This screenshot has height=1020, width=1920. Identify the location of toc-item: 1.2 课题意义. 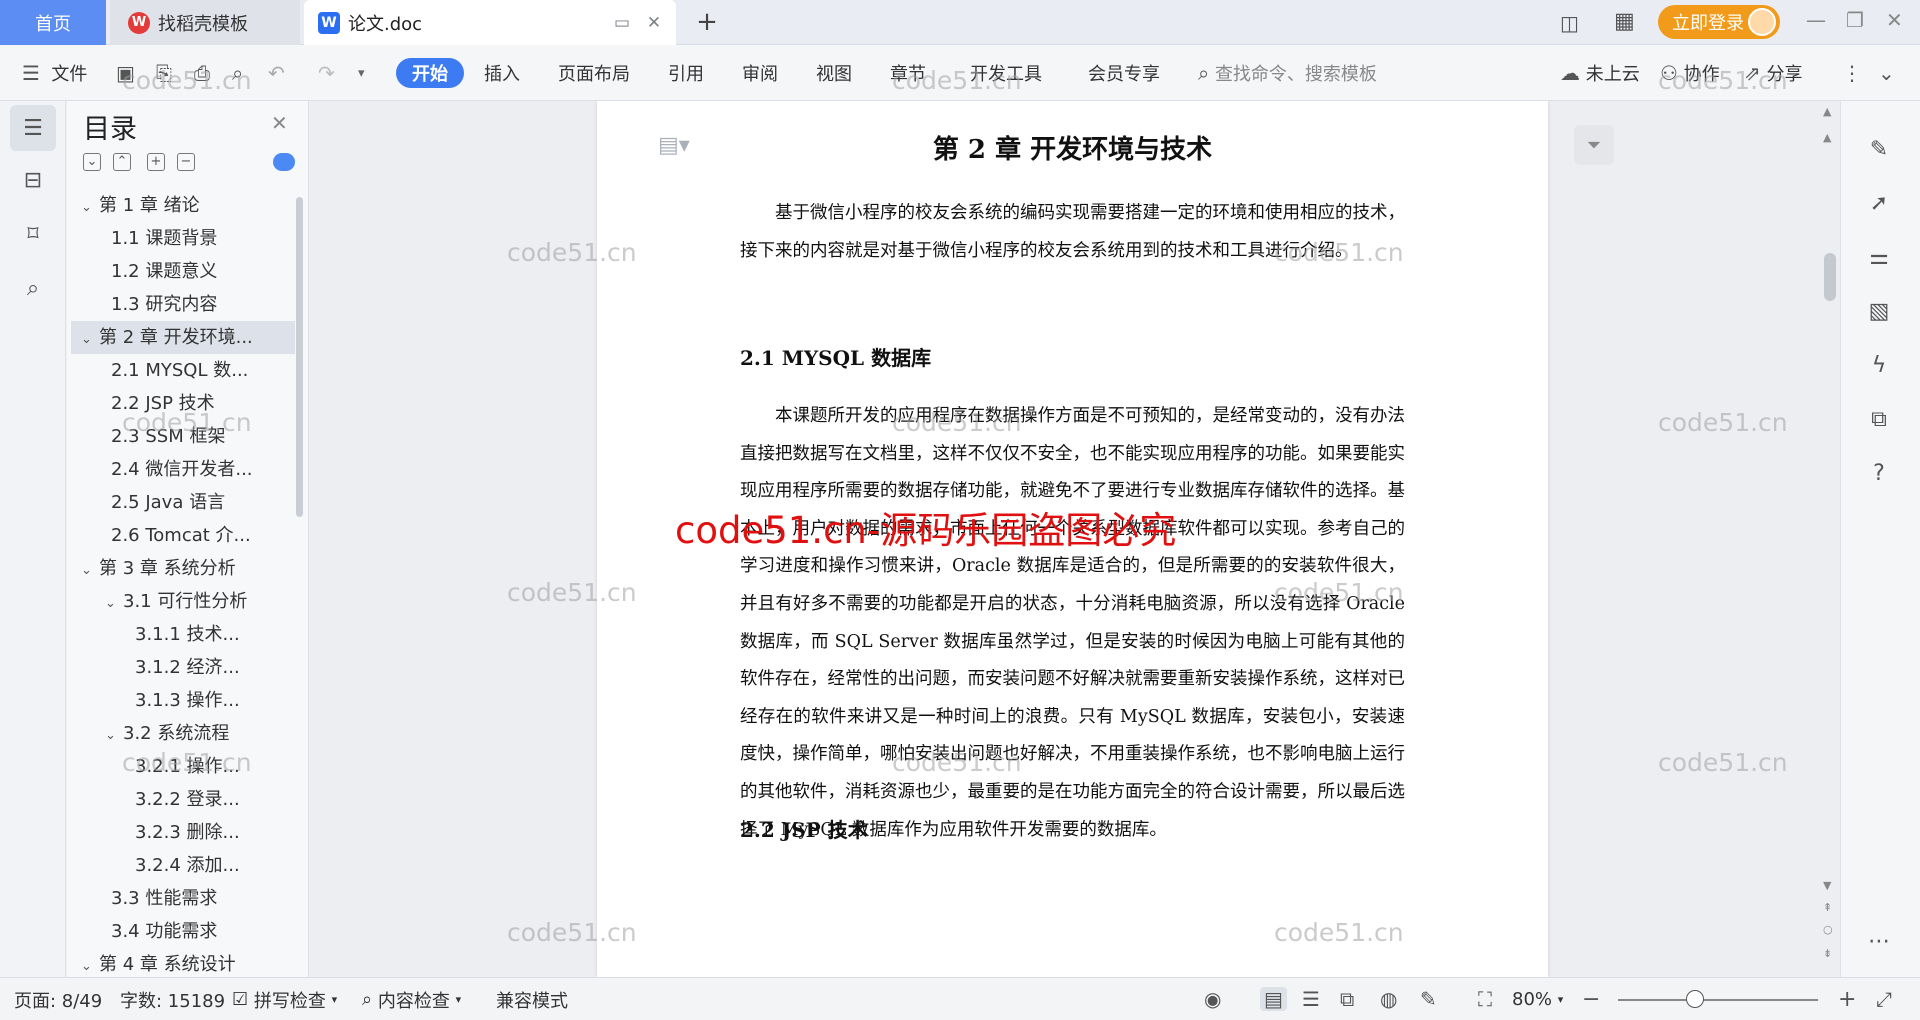
(183, 271).